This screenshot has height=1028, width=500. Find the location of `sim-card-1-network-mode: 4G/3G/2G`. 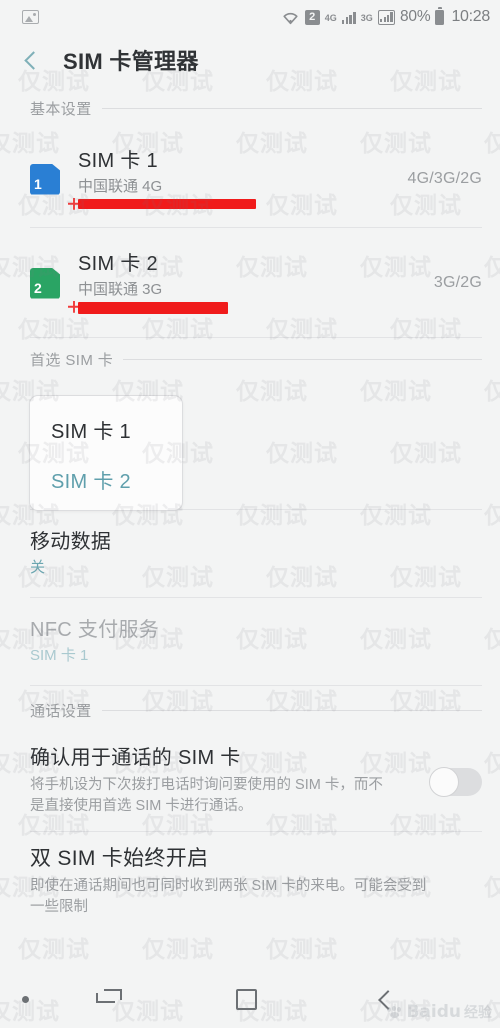

sim-card-1-network-mode: 4G/3G/2G is located at coordinates (444, 178).